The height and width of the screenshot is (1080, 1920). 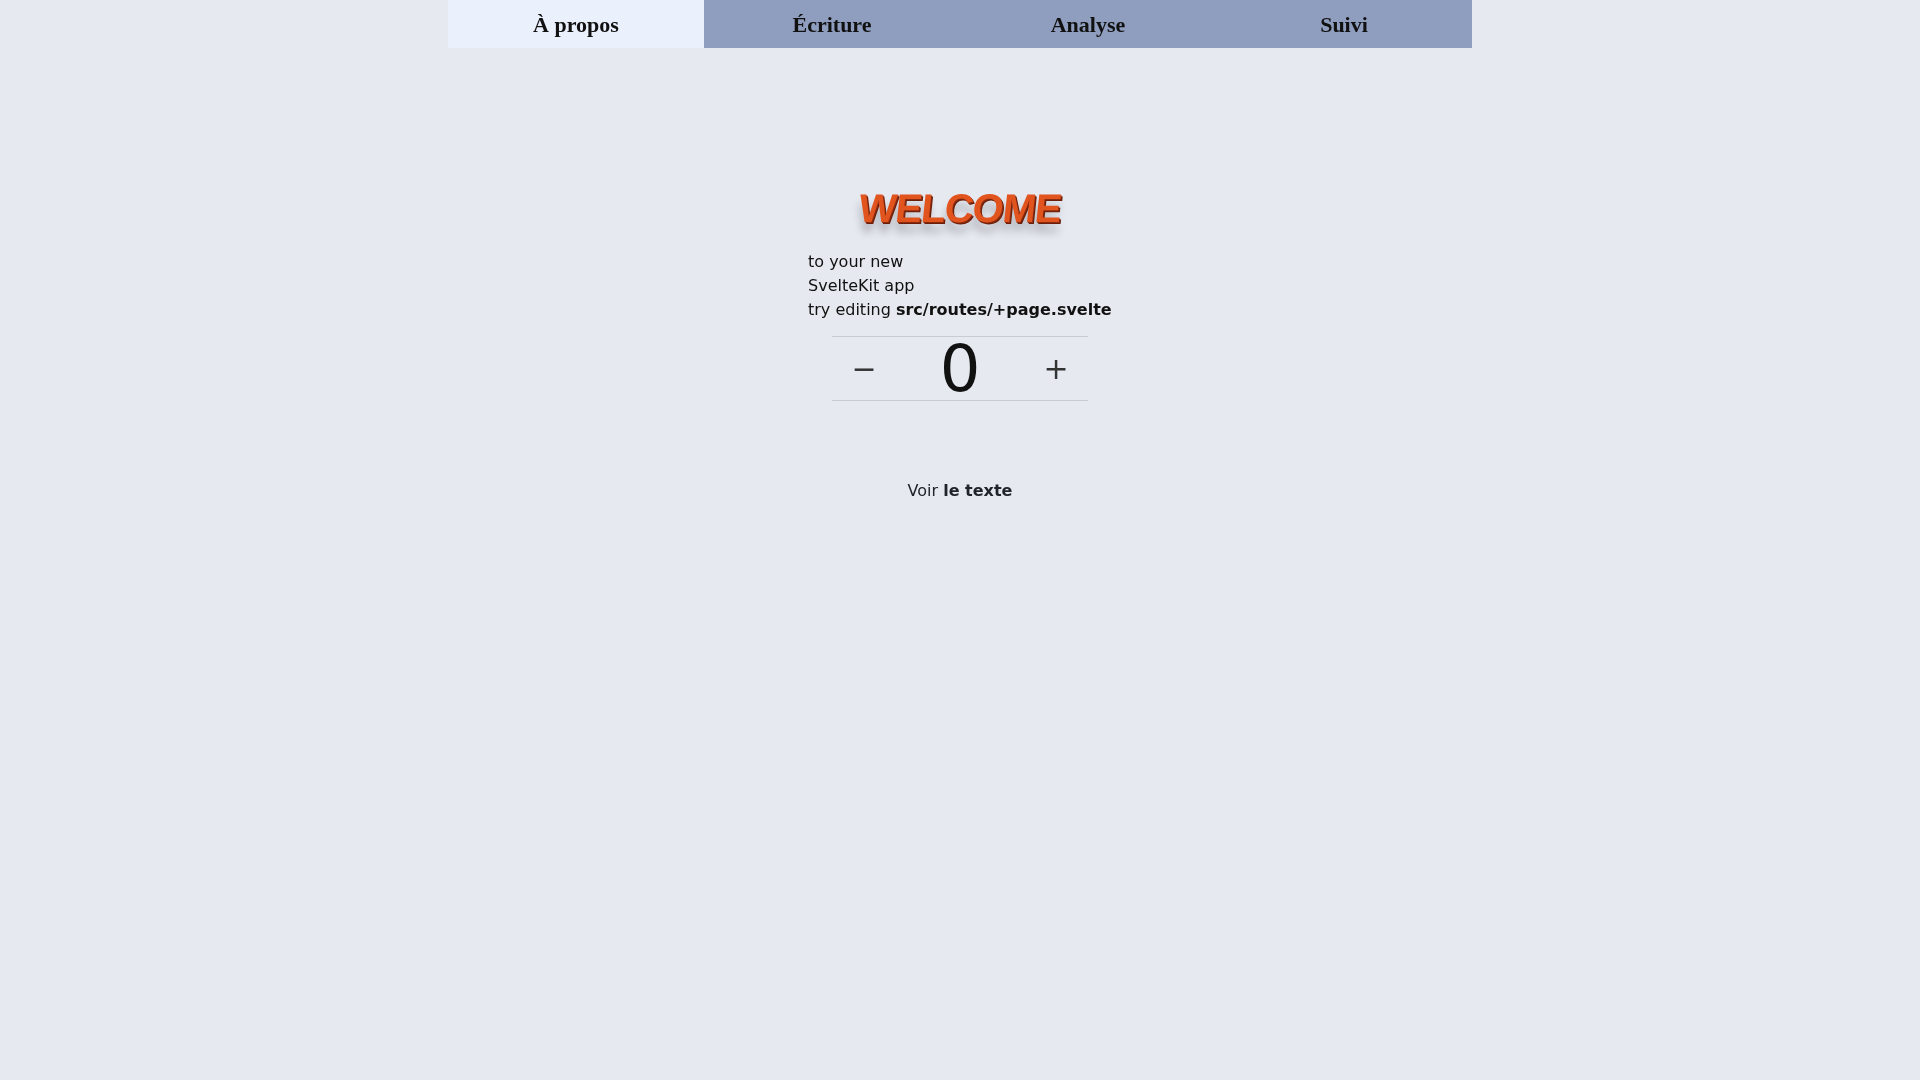 I want to click on decrement-button: −, so click(x=864, y=368).